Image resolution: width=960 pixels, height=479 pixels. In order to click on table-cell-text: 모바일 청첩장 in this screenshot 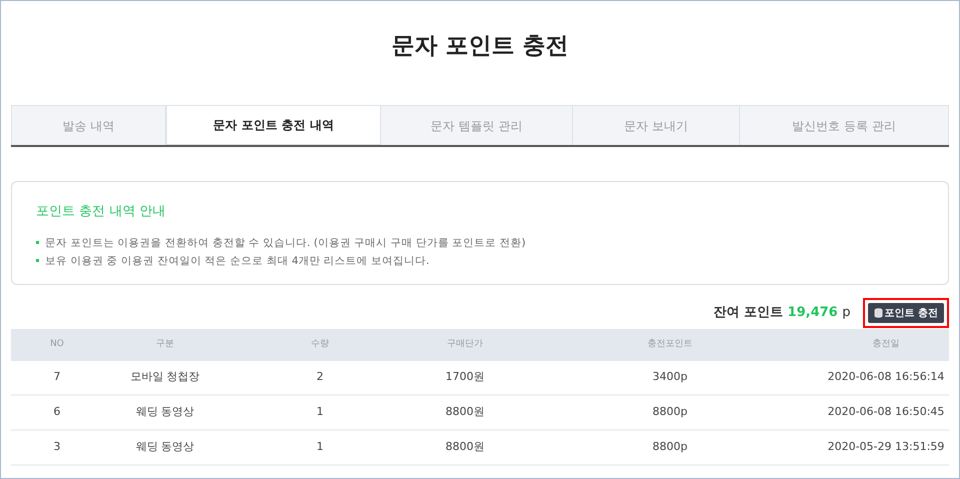, I will do `click(165, 377)`.